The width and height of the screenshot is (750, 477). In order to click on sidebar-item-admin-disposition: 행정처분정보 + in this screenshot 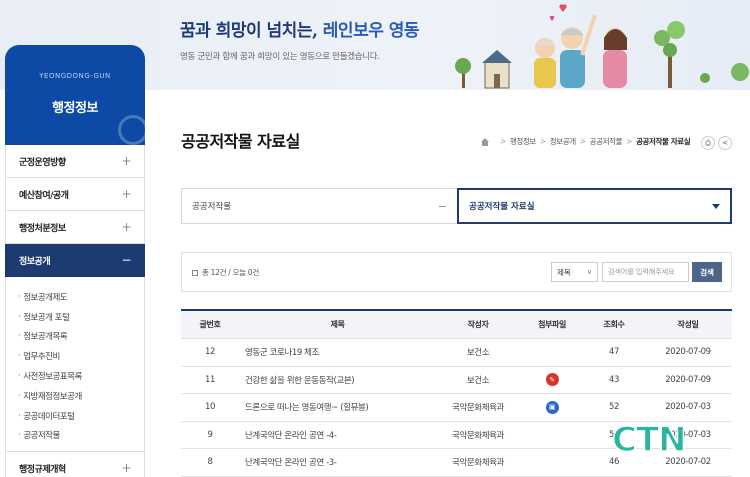, I will do `click(75, 227)`.